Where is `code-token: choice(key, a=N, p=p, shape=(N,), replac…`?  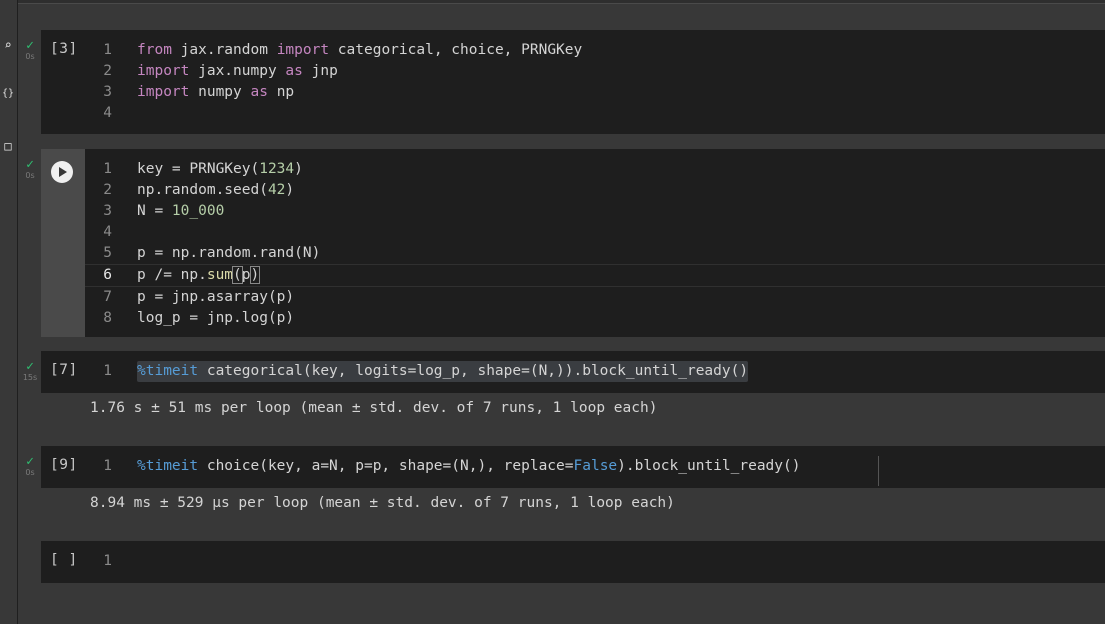 code-token: choice(key, a=N, p=p, shape=(N,), replac… is located at coordinates (386, 466).